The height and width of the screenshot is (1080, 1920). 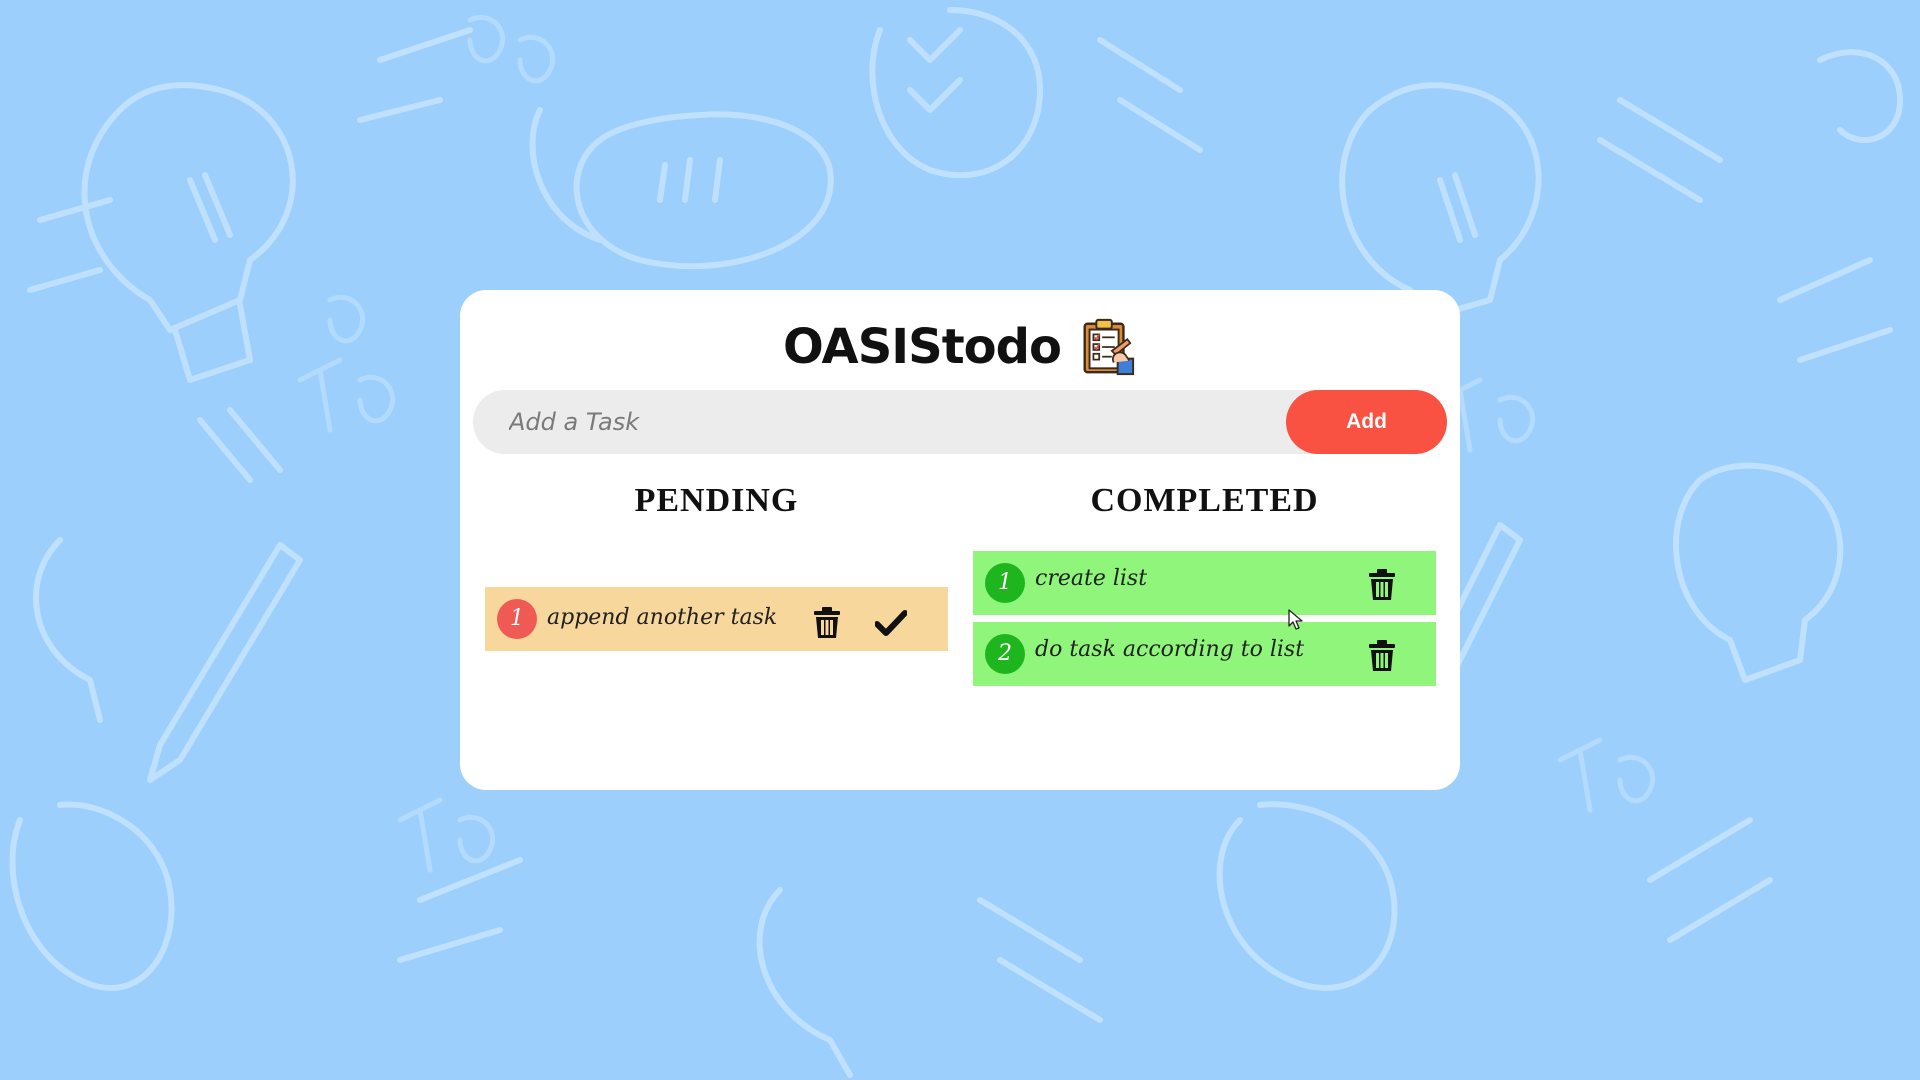 I want to click on completed-task-item: 1 create list, so click(x=1204, y=583).